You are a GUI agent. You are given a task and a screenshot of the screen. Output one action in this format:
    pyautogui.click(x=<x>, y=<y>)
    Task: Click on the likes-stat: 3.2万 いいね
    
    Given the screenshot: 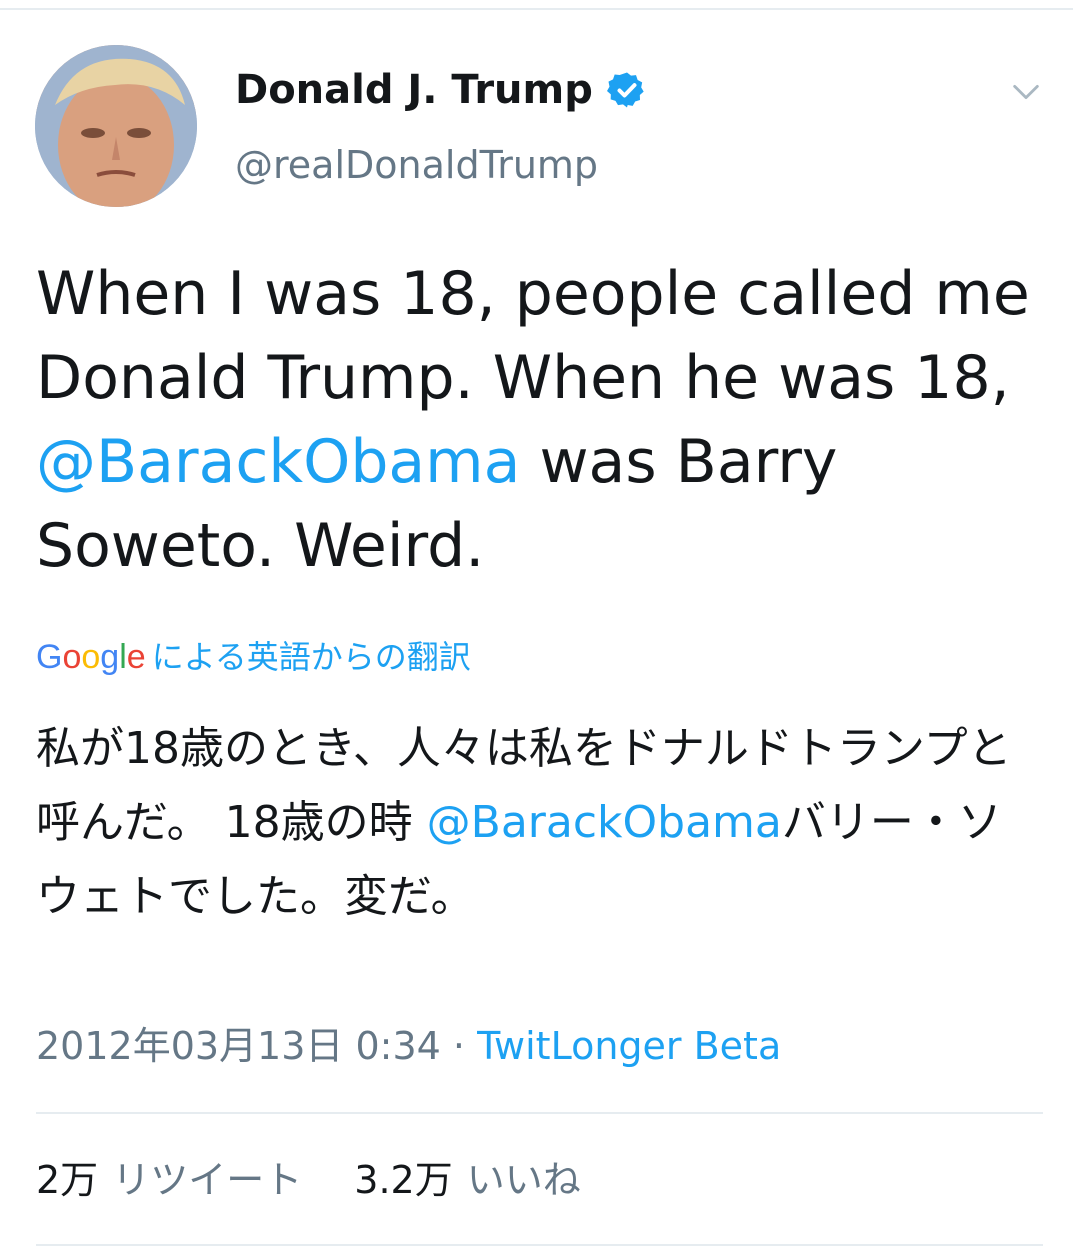 What is the action you would take?
    pyautogui.click(x=467, y=1180)
    